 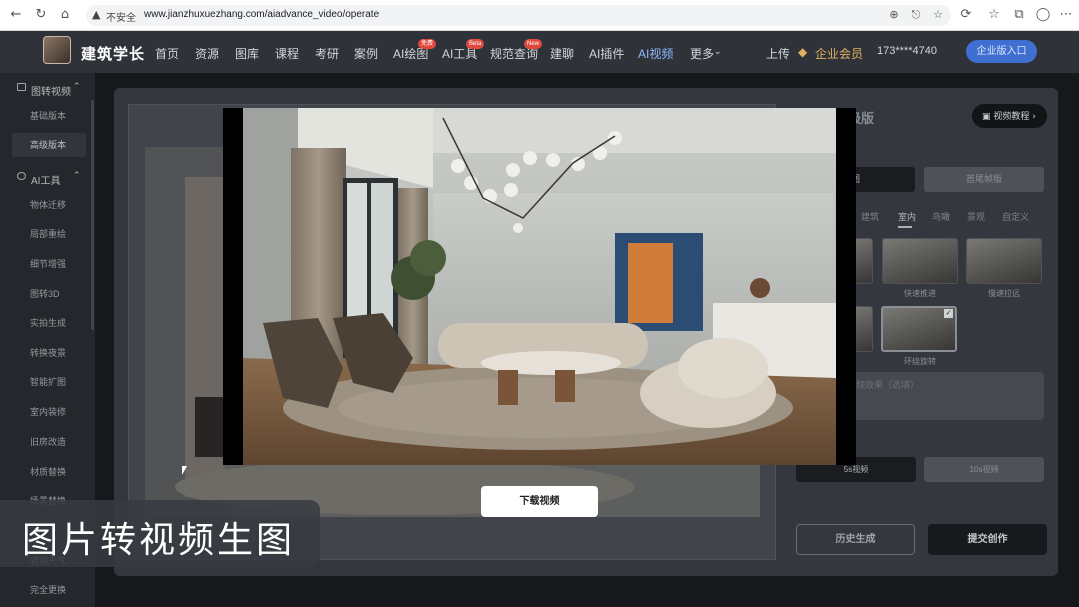 What do you see at coordinates (778, 53) in the screenshot?
I see `upload-link: 上传` at bounding box center [778, 53].